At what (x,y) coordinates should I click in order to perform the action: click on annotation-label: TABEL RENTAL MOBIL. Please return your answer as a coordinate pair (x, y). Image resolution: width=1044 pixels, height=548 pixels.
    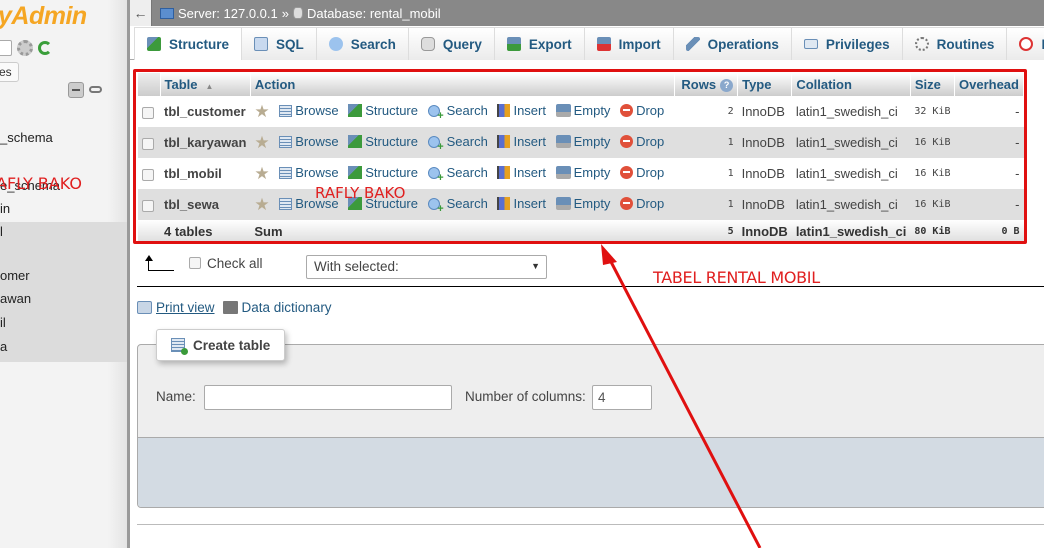
    Looking at the image, I should click on (736, 277).